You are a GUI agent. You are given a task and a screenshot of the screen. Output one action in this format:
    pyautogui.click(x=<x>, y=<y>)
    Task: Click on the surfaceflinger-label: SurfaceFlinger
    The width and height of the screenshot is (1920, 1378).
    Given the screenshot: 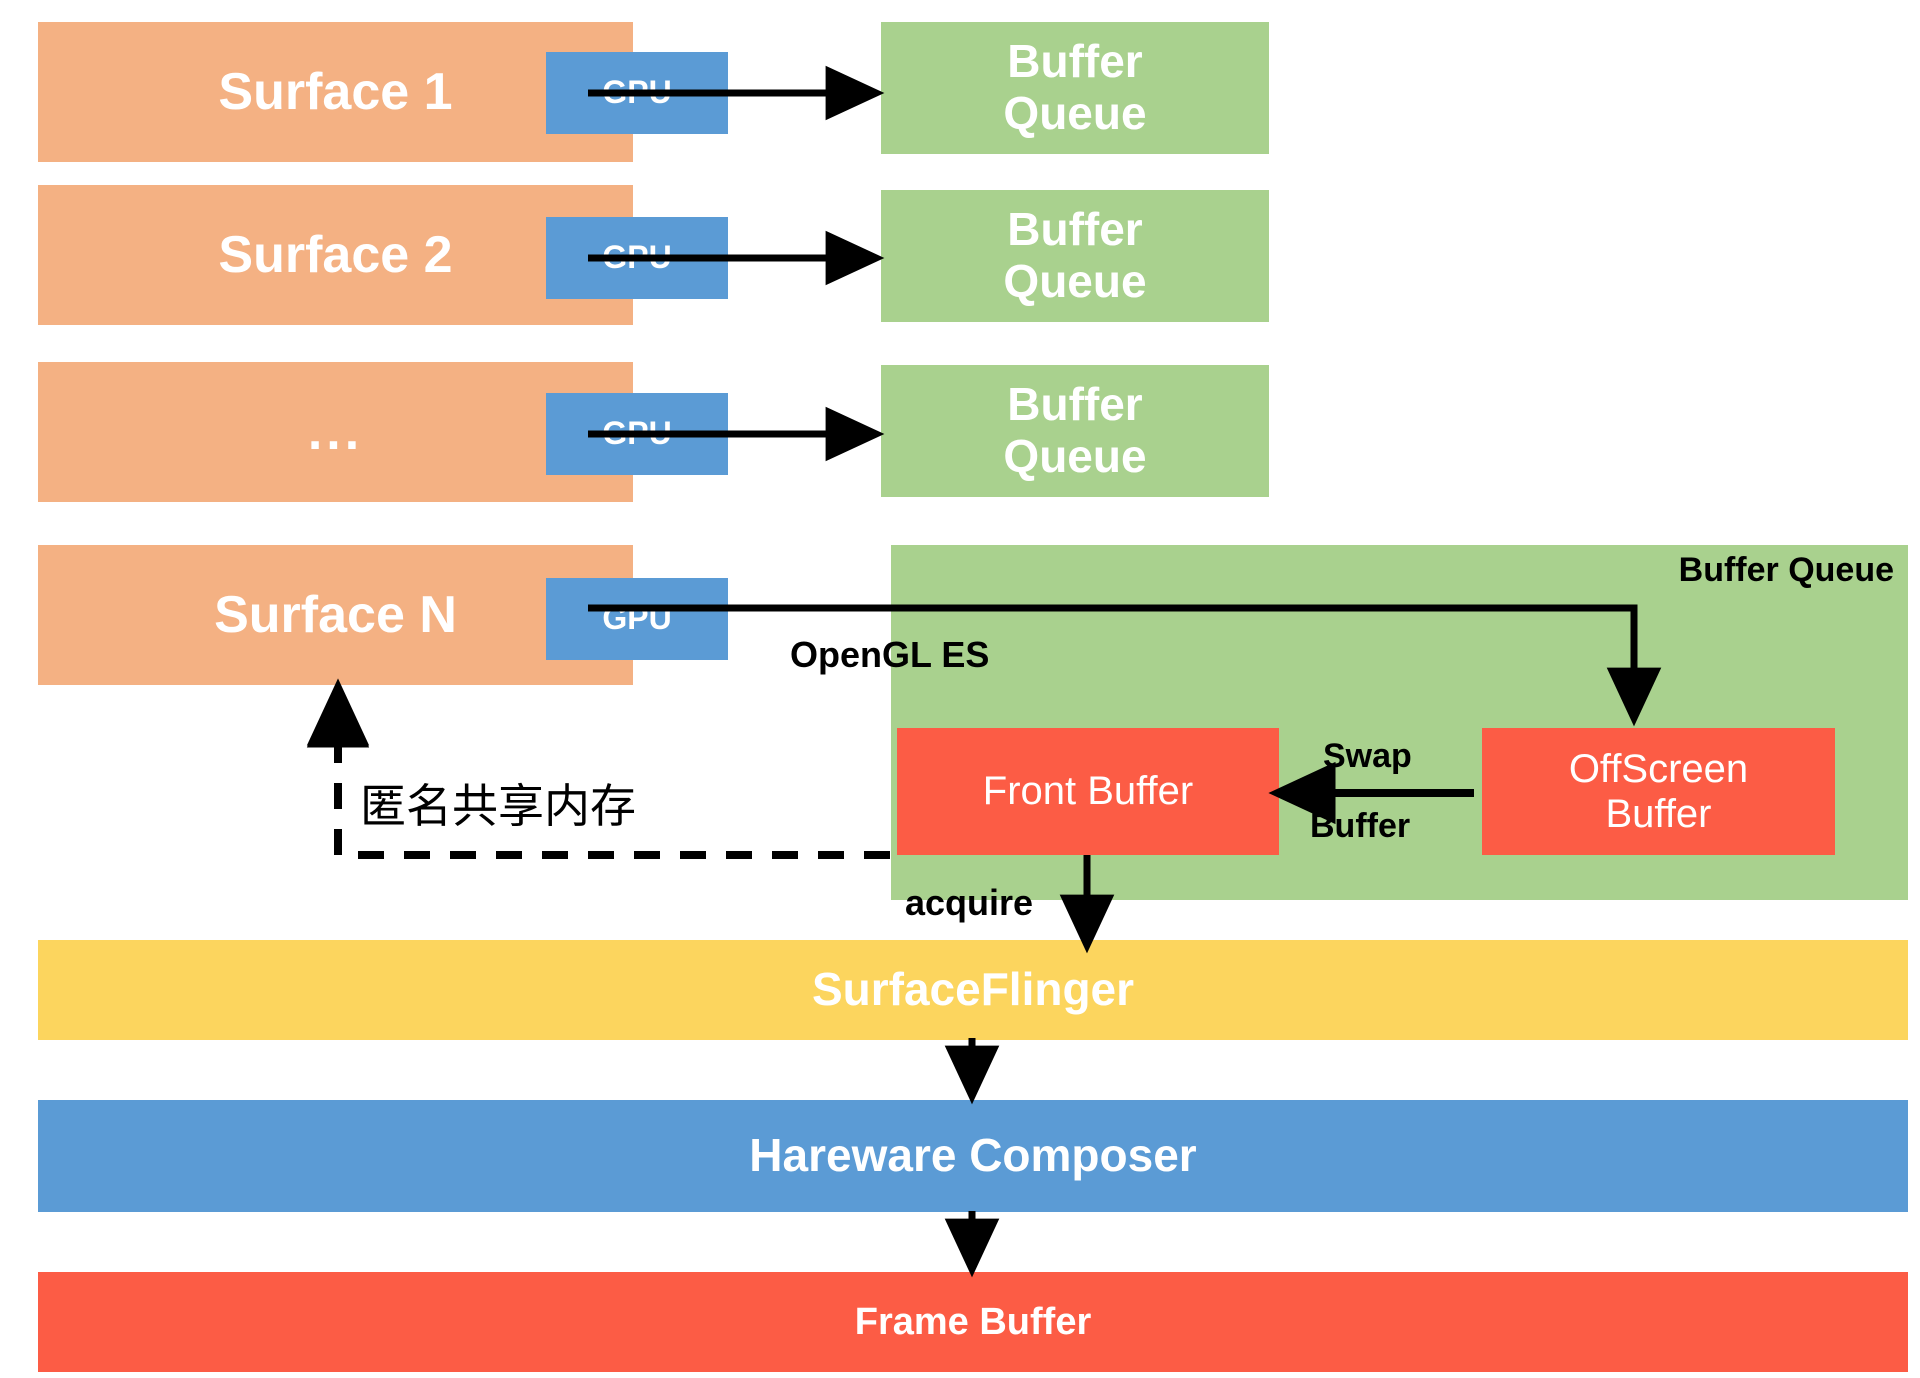 What is the action you would take?
    pyautogui.click(x=973, y=989)
    